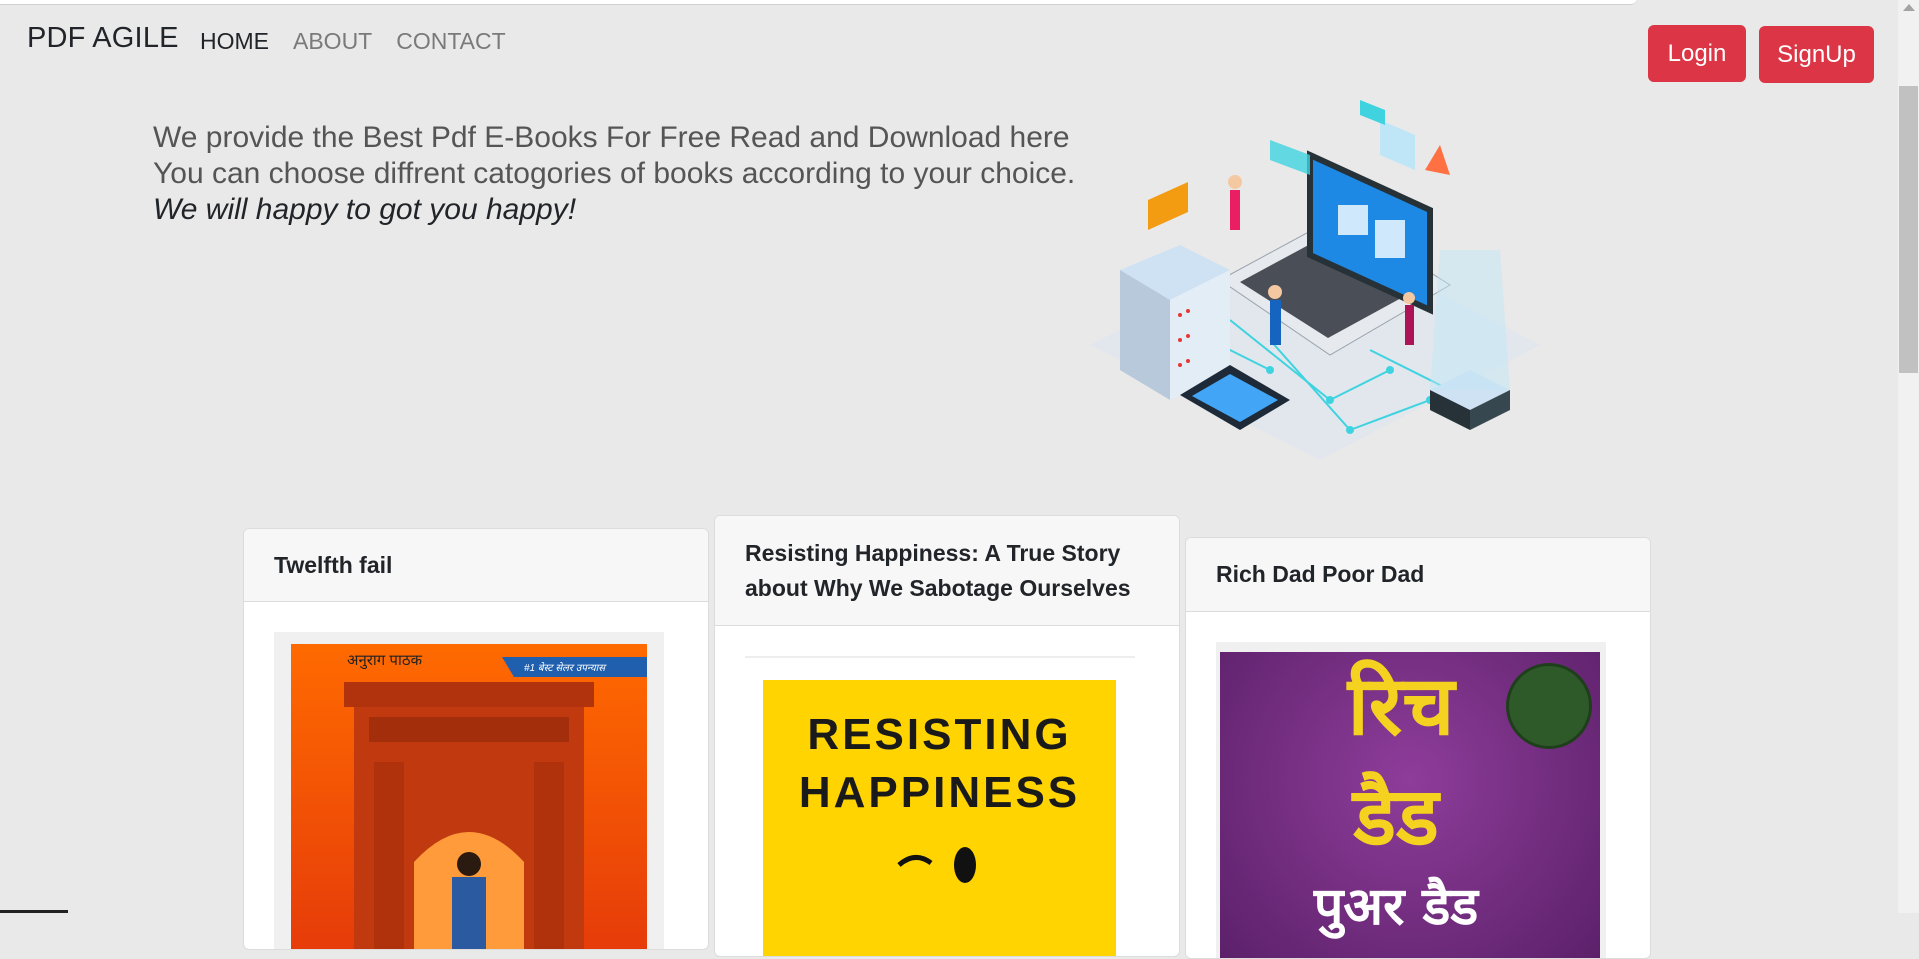 This screenshot has height=959, width=1919. What do you see at coordinates (1396, 816) in the screenshot?
I see `cover-line-2: डैड` at bounding box center [1396, 816].